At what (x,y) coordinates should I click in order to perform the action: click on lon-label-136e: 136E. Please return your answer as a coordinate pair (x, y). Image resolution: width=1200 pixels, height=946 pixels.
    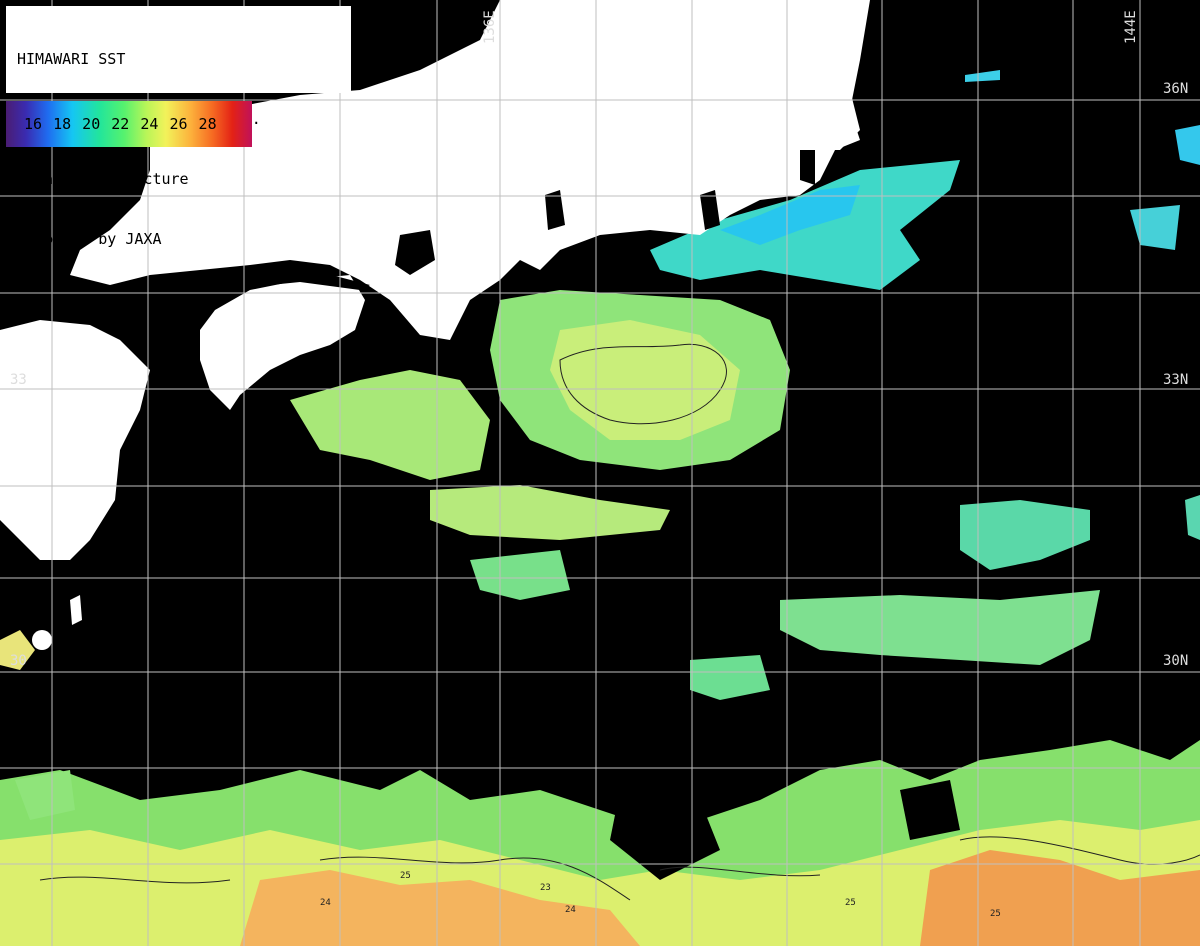
    Looking at the image, I should click on (490, 27).